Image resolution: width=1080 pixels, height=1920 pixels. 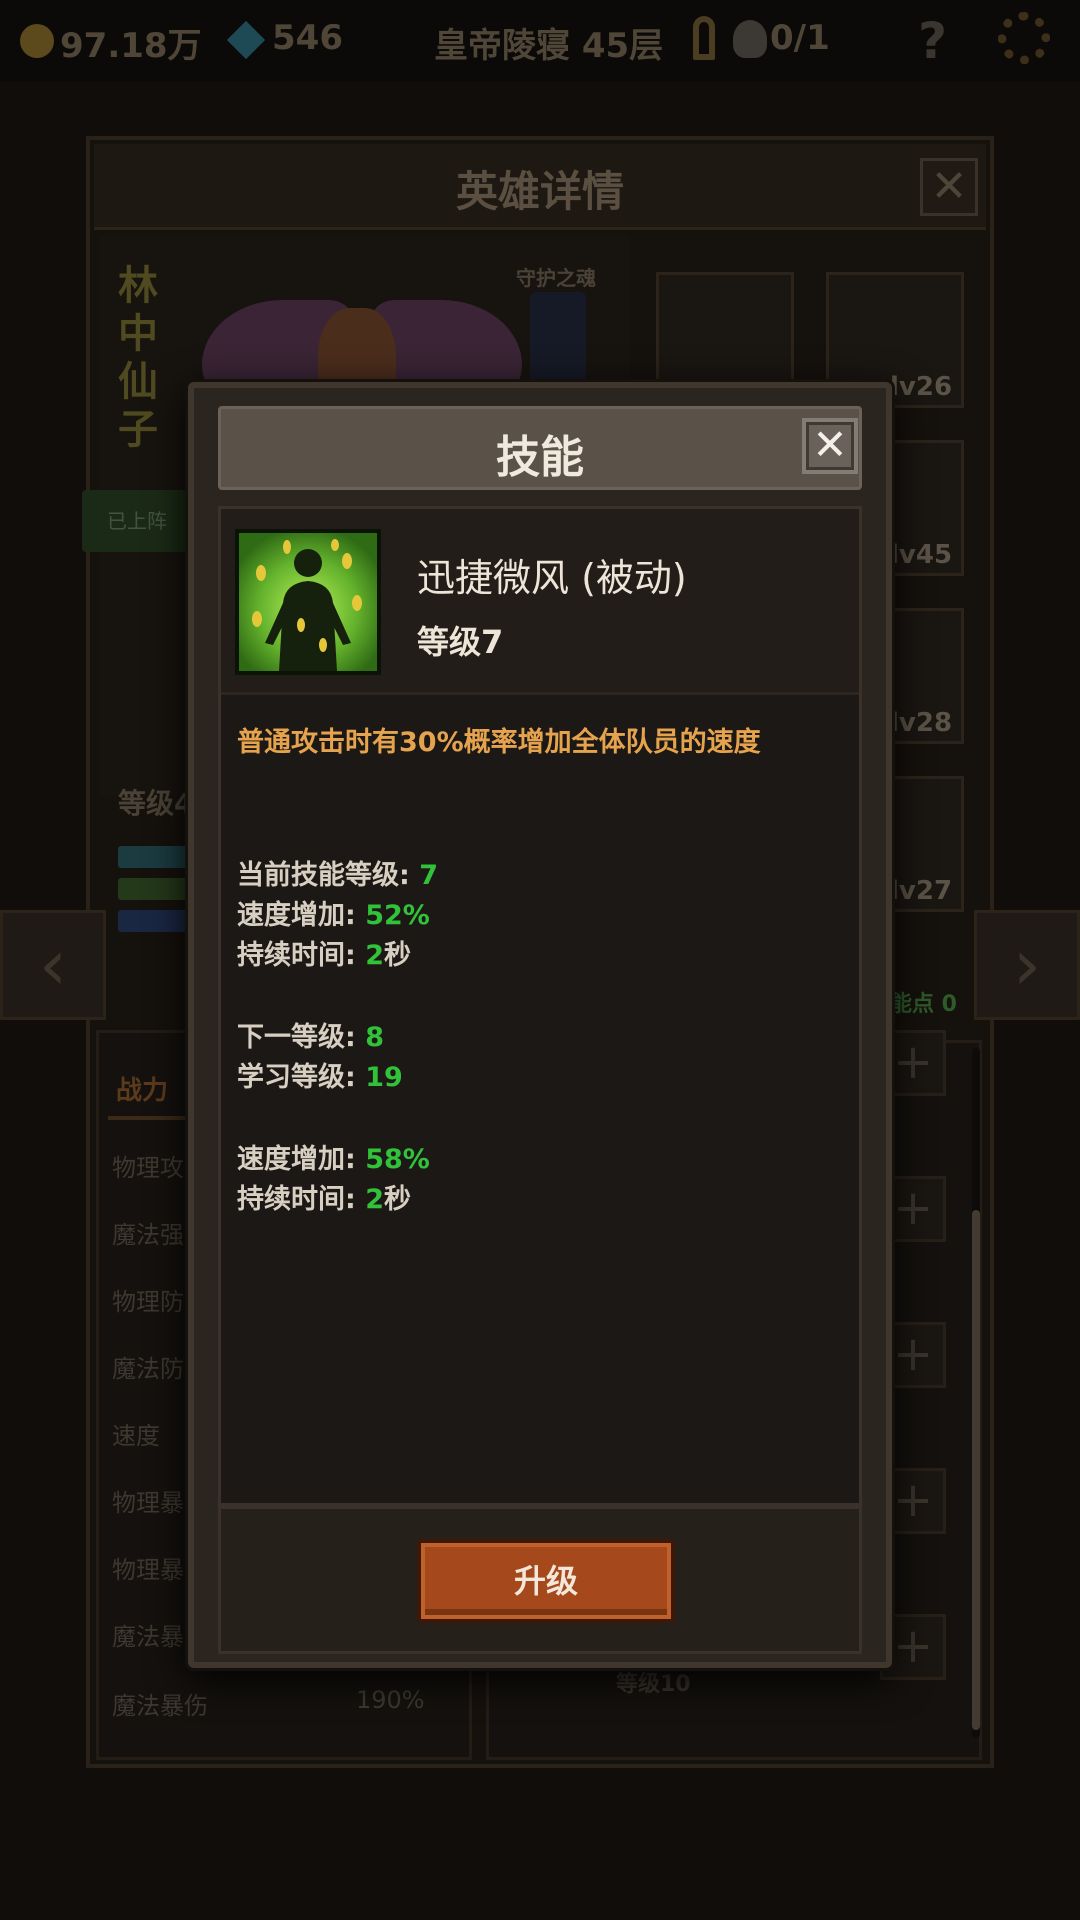 What do you see at coordinates (148, 1369) in the screenshot?
I see `stat-name: 魔法防` at bounding box center [148, 1369].